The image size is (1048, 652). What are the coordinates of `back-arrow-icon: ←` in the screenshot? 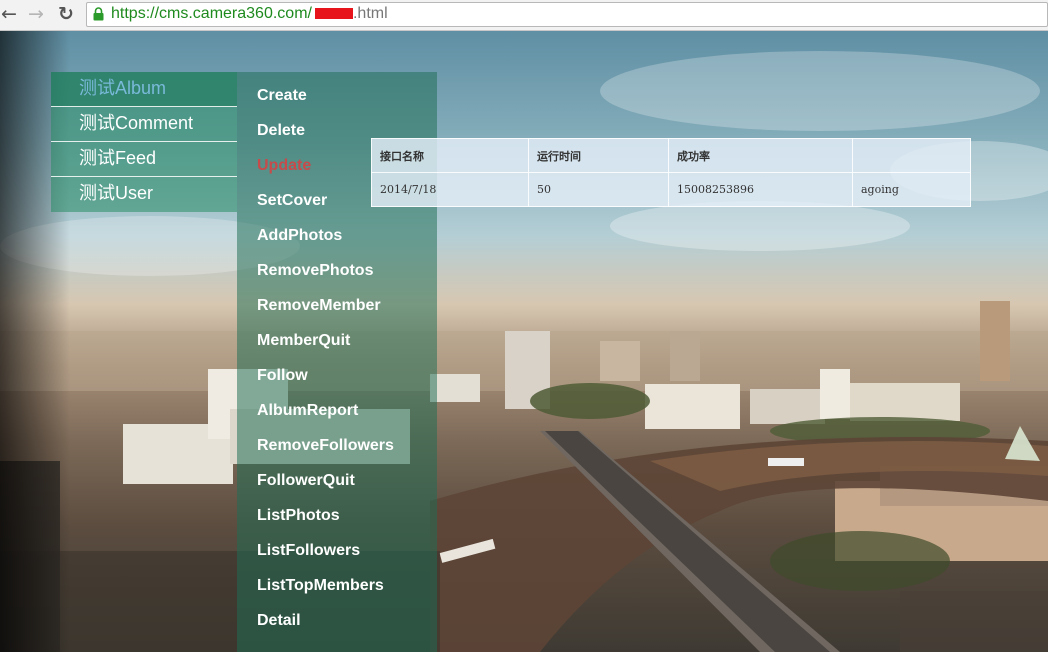 It's located at (10, 14).